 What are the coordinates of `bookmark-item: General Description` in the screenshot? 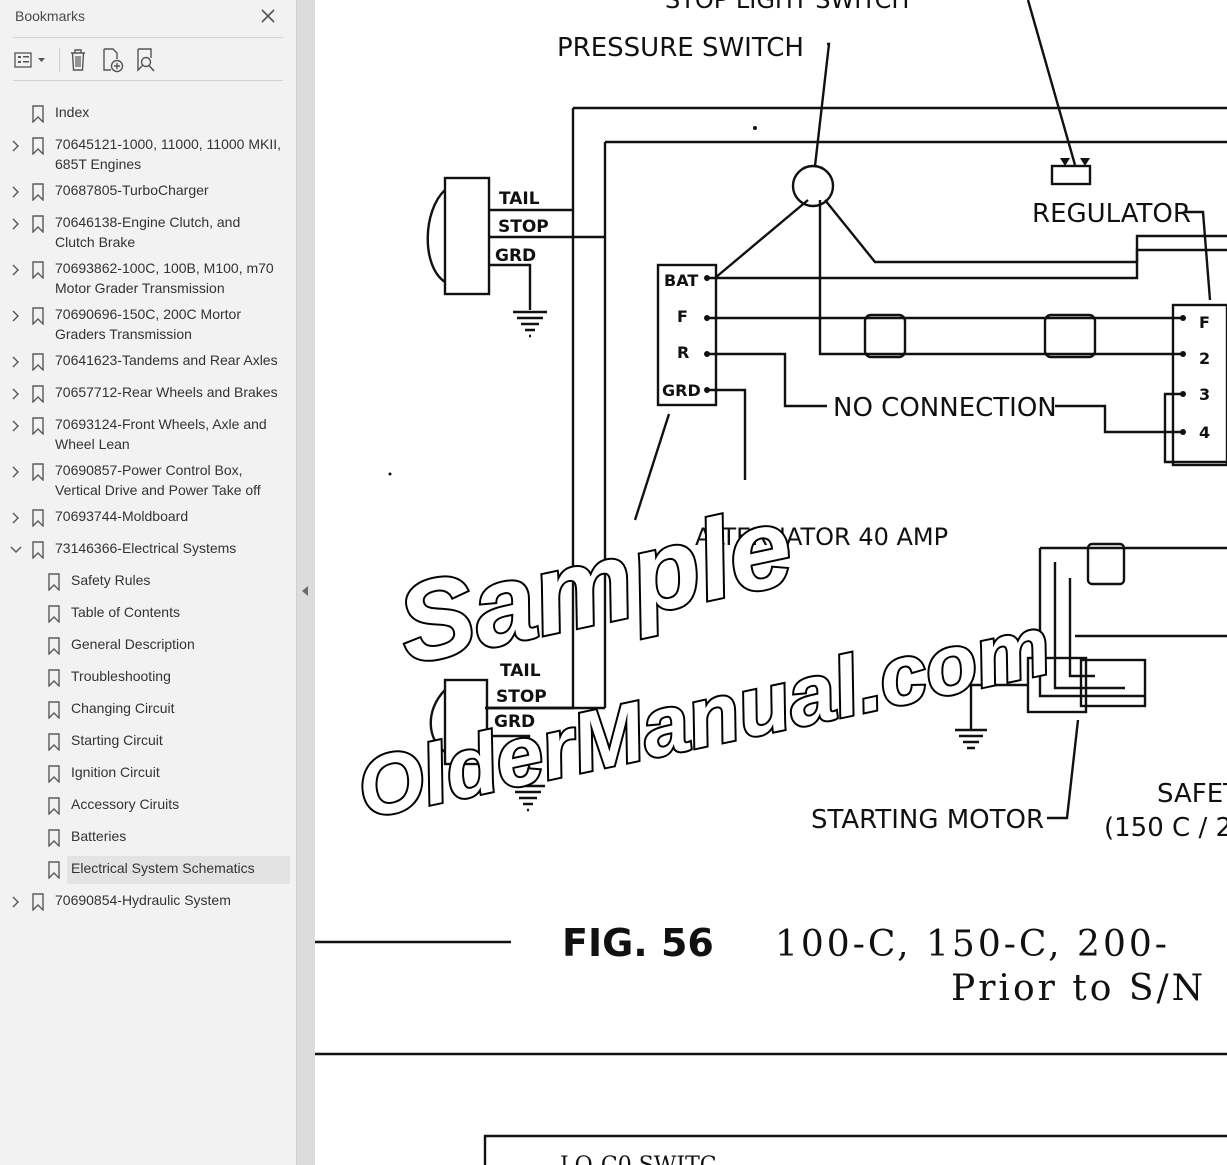 It's located at (148, 646).